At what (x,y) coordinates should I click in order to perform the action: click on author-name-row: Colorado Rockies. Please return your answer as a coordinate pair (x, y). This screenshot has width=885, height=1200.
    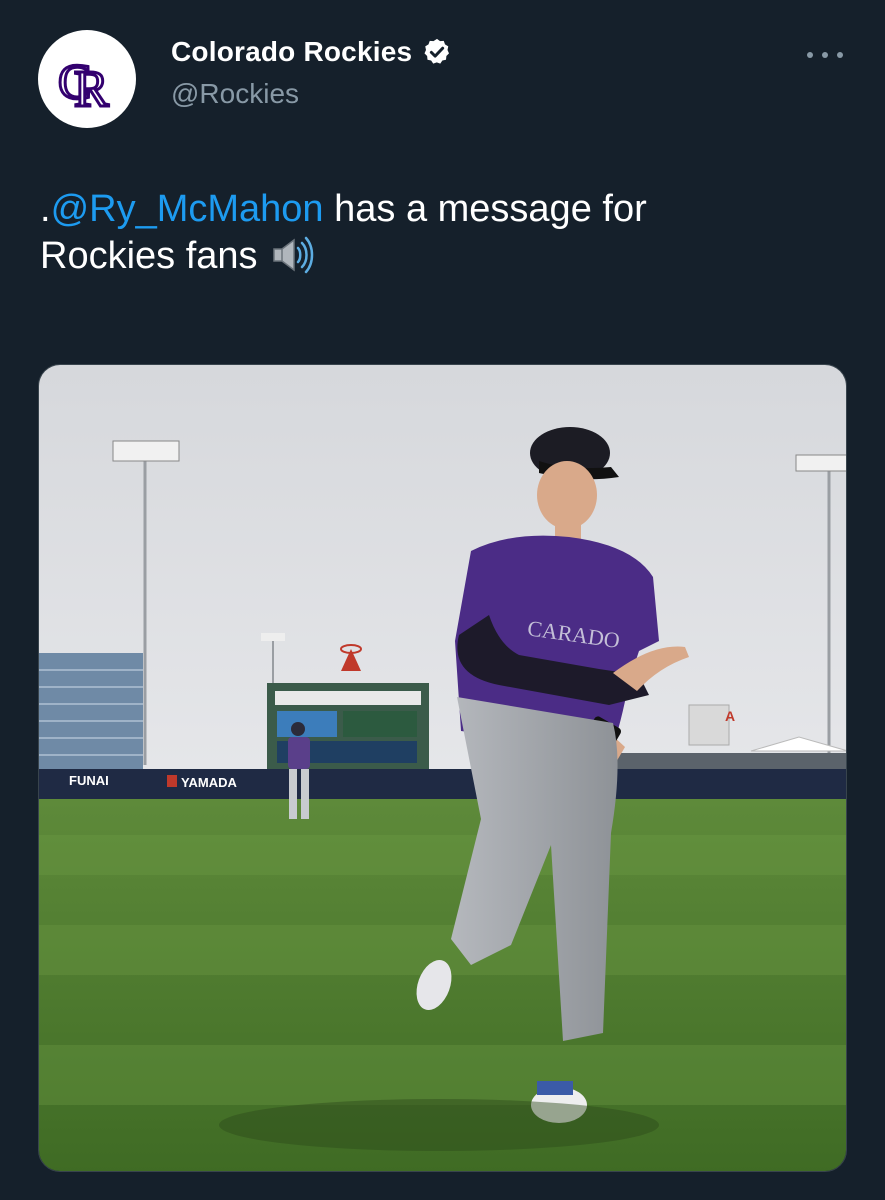
    Looking at the image, I should click on (311, 52).